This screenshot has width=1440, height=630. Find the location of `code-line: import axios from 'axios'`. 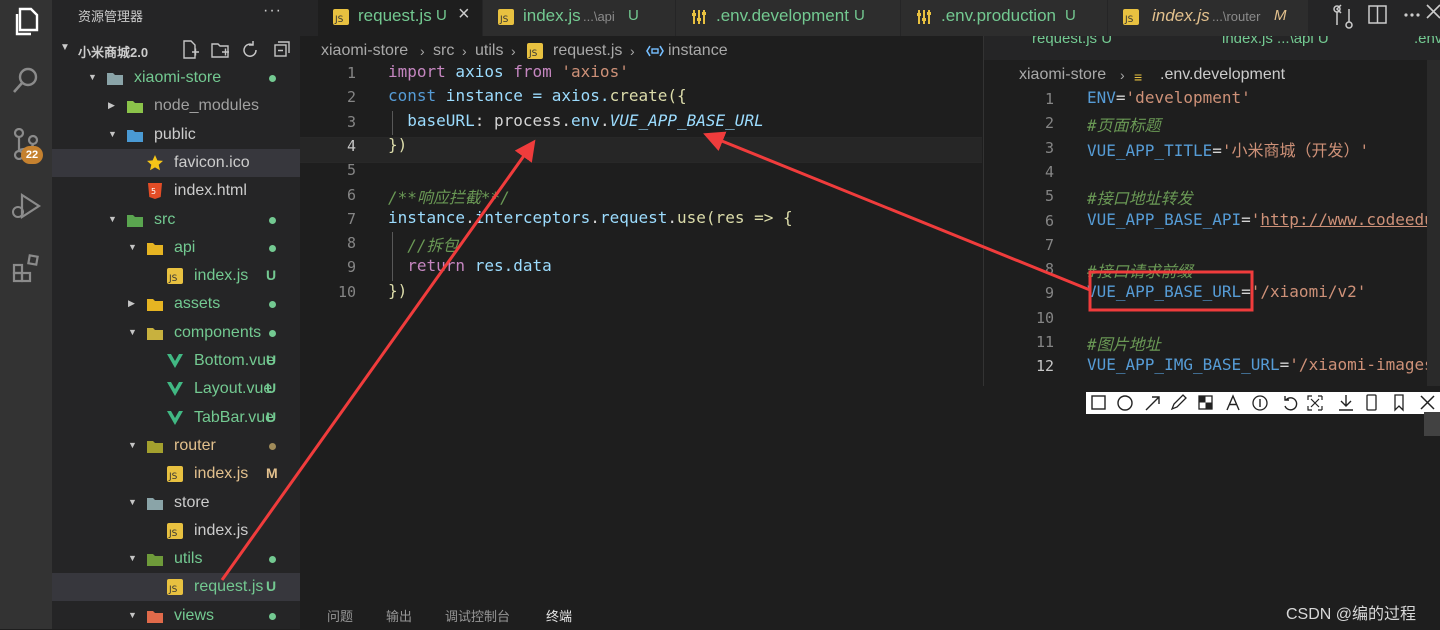

code-line: import axios from 'axios' is located at coordinates (508, 71).